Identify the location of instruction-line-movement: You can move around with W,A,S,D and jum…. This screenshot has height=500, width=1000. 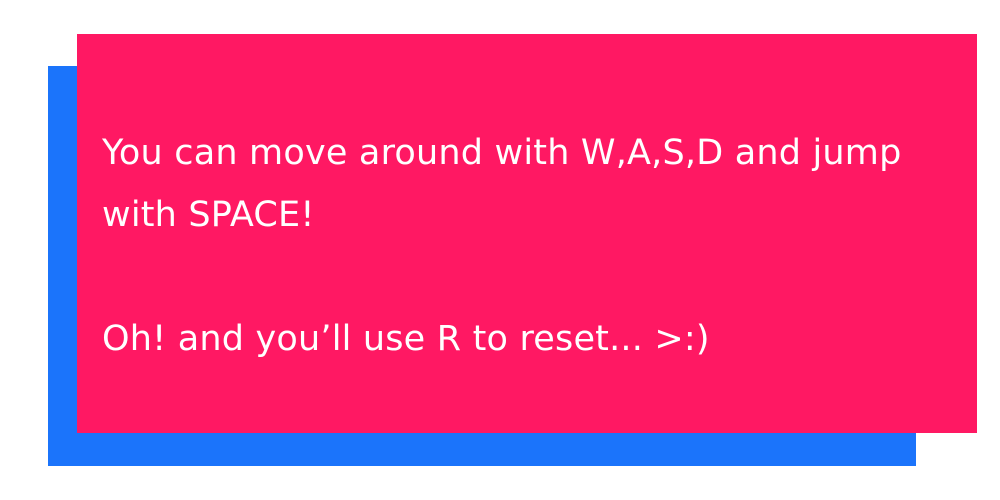
(502, 153).